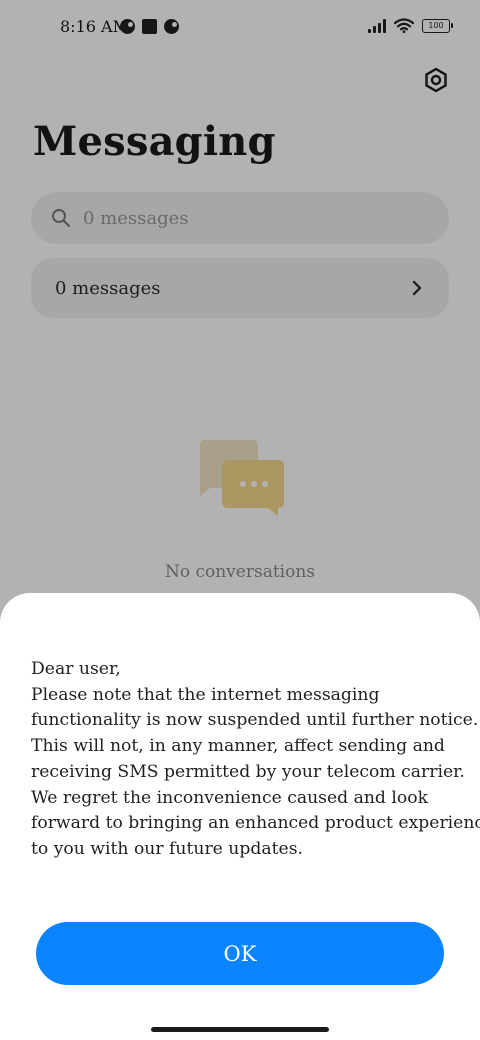 The image size is (480, 1040). I want to click on dialog-line: Please note that the internet messaging, so click(205, 694).